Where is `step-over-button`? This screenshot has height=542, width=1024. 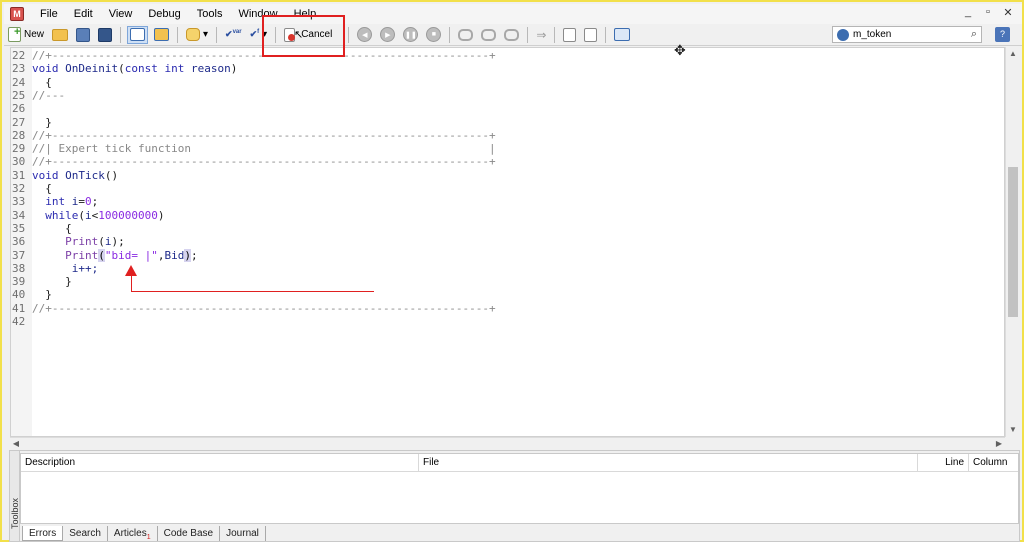 step-over-button is located at coordinates (488, 35).